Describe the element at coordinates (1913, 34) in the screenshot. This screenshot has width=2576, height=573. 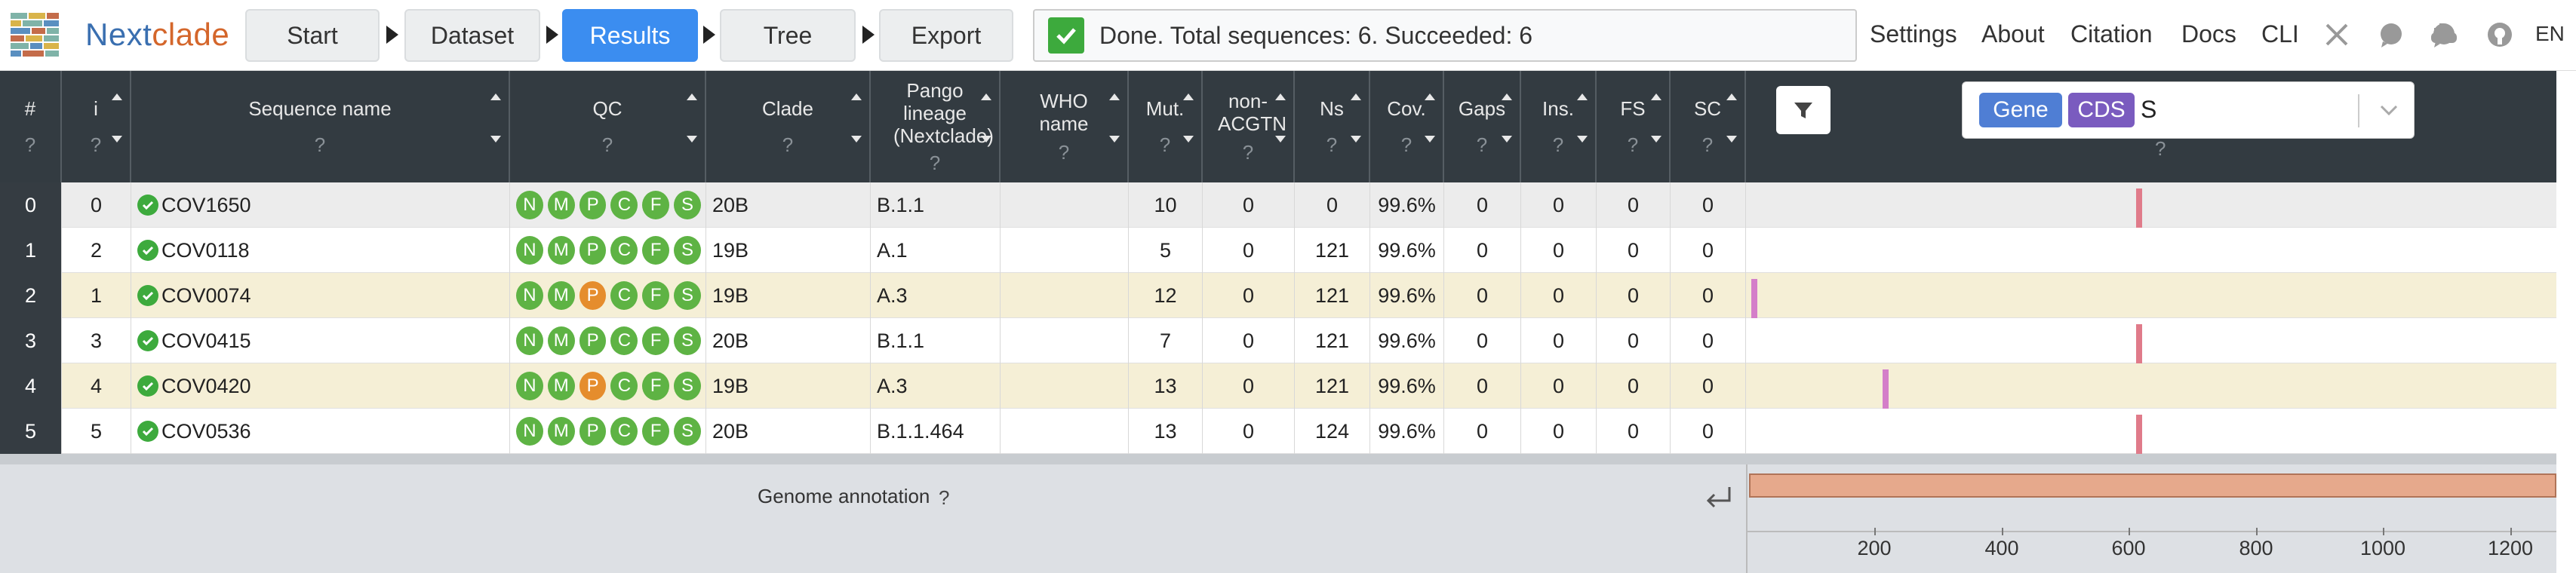
I see `nav-settings-link: Settings` at that location.